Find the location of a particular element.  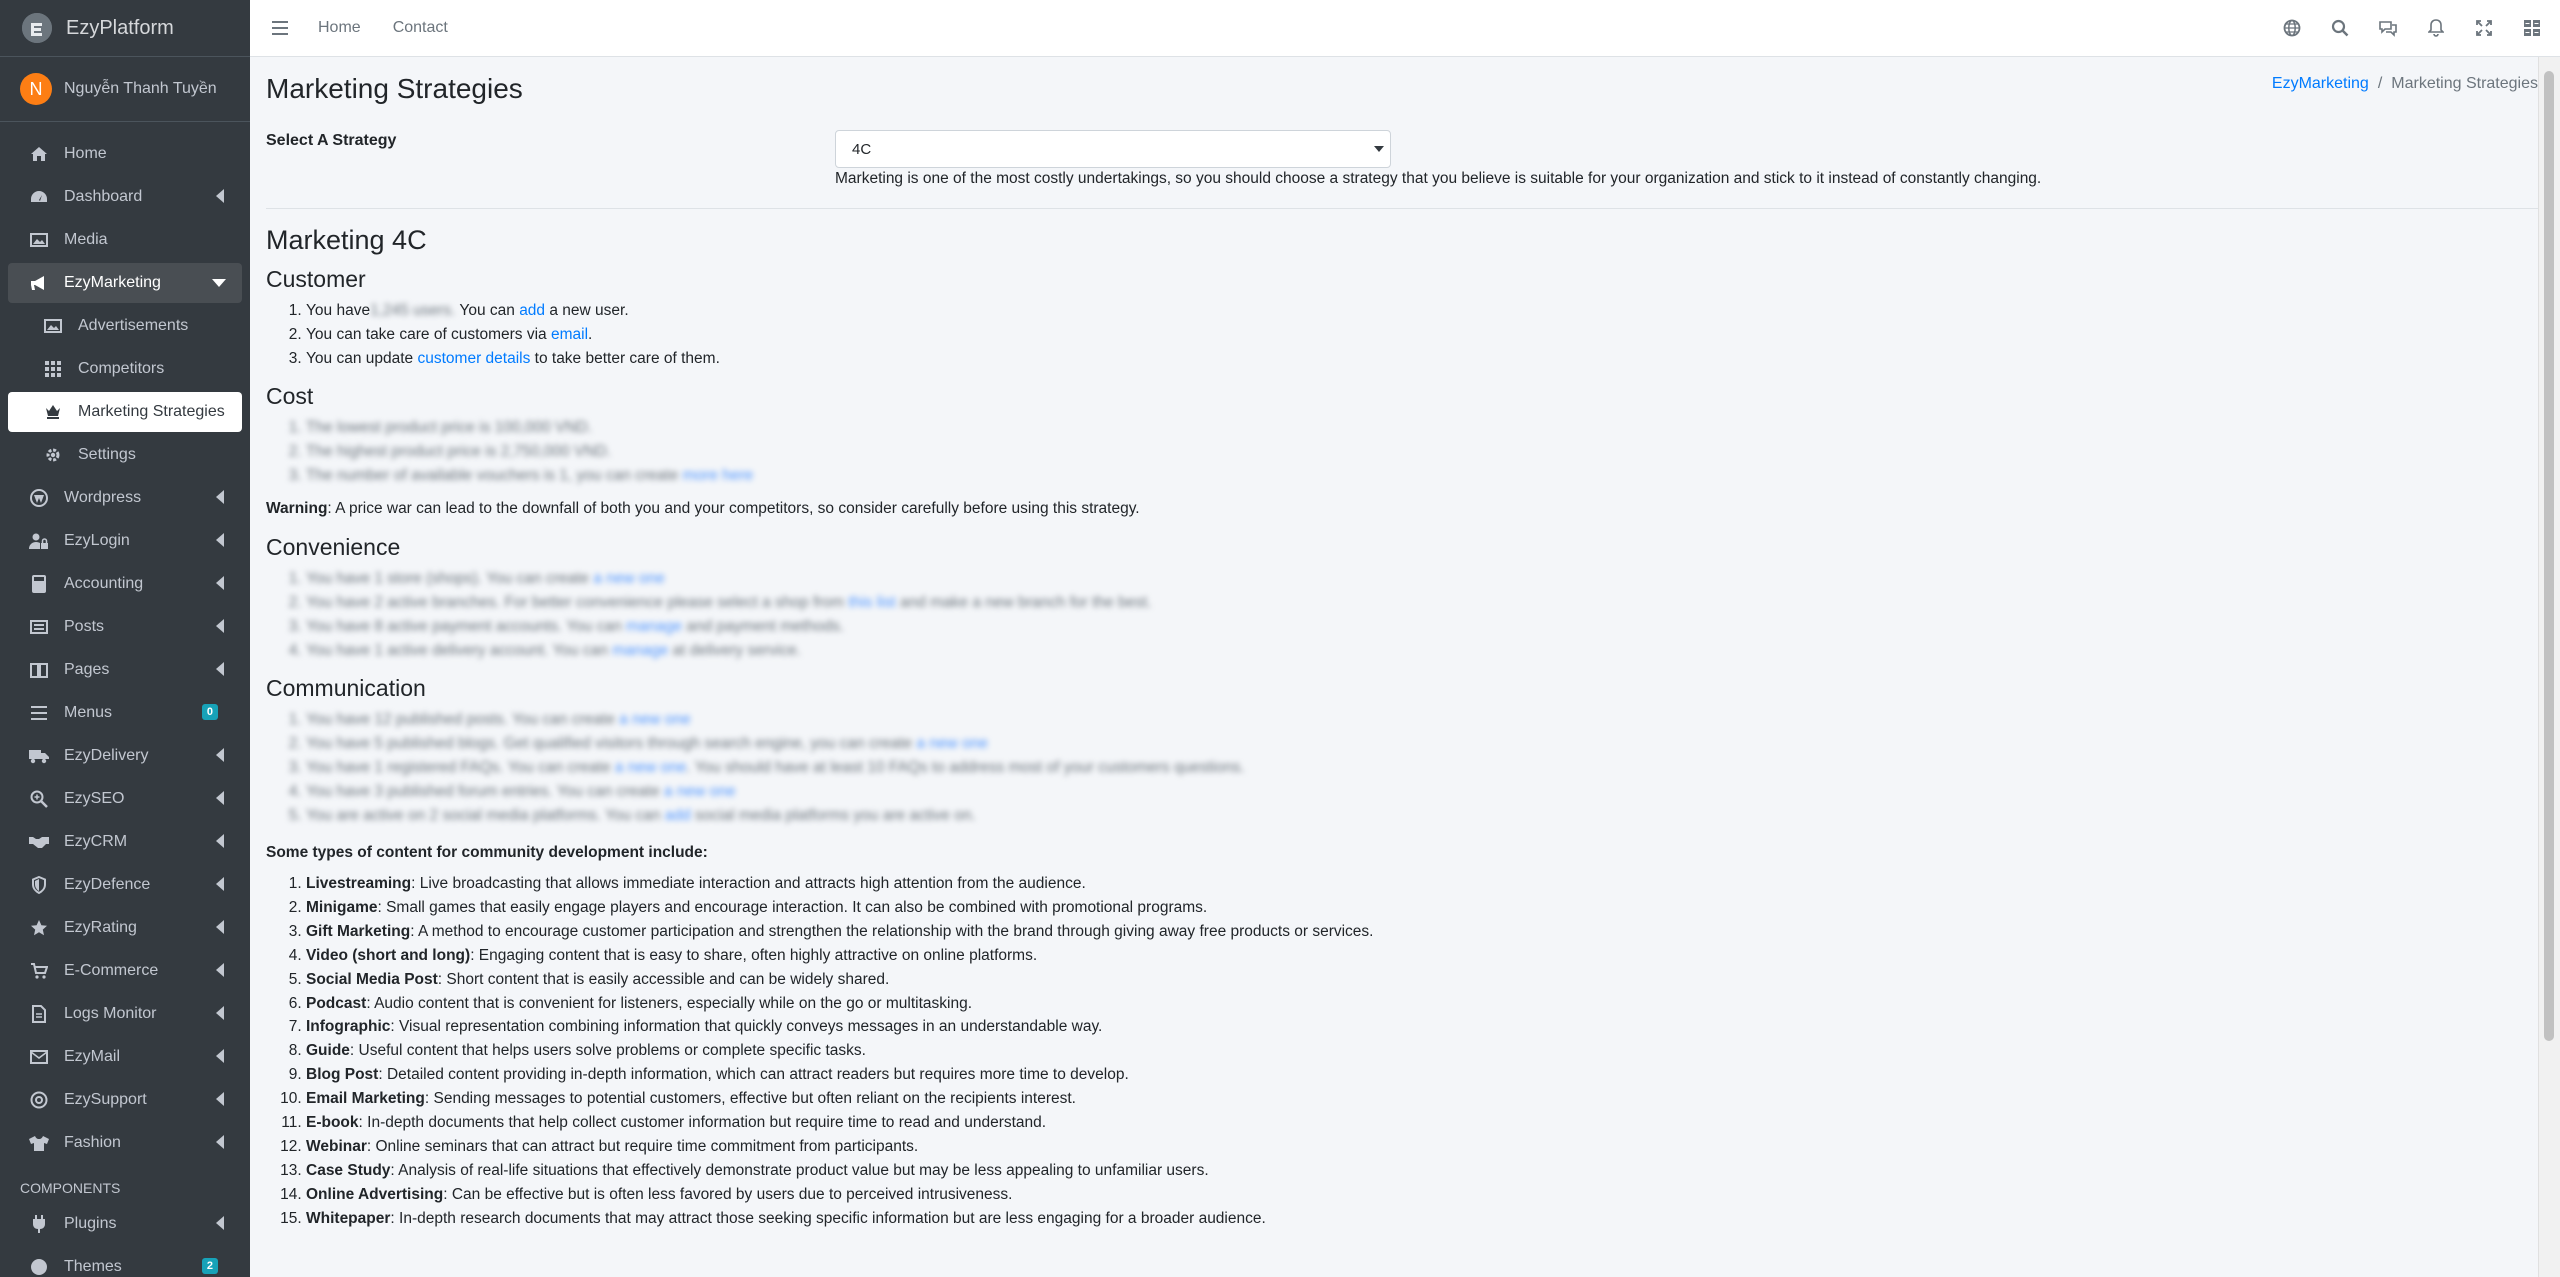

breadcrumb-link-ezymarketing: EzyMarketing is located at coordinates (2320, 83).